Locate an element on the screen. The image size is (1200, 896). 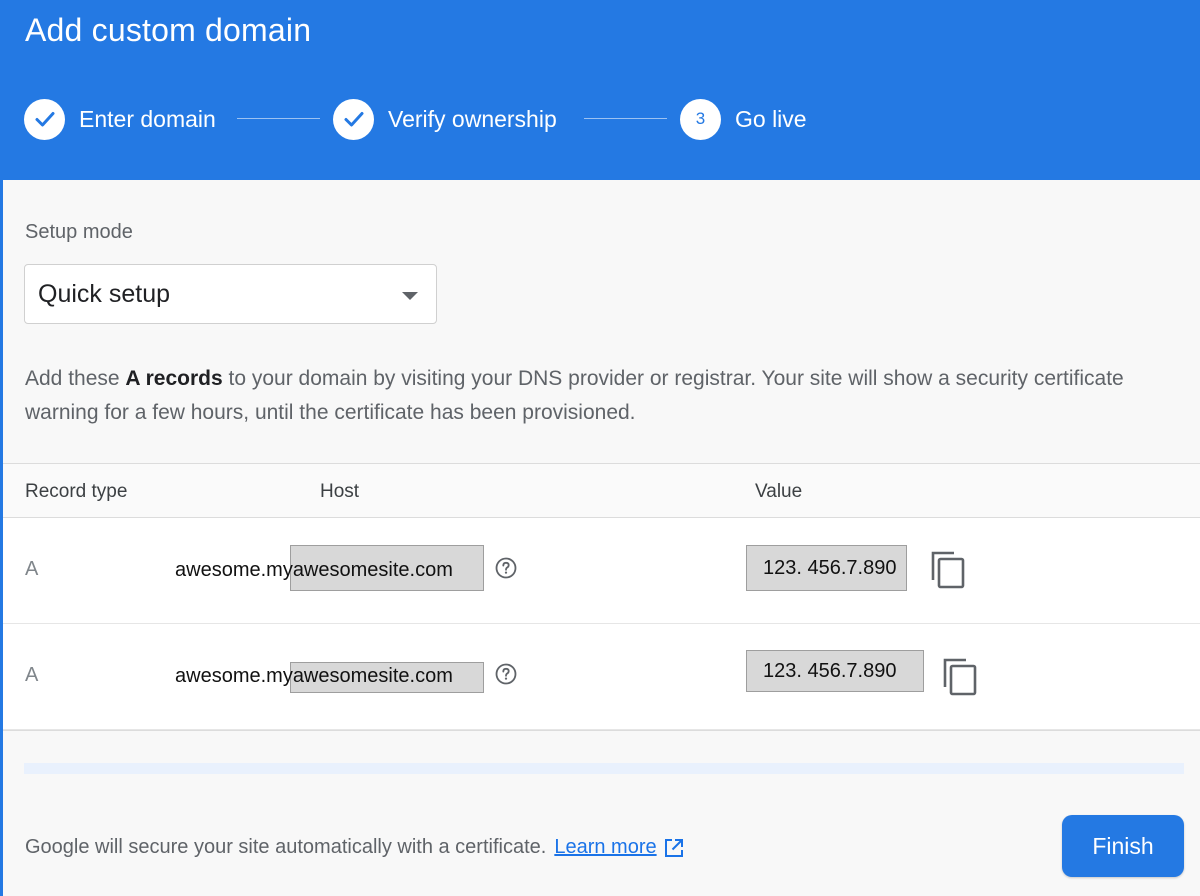
step-label: Enter domain is located at coordinates (147, 118).